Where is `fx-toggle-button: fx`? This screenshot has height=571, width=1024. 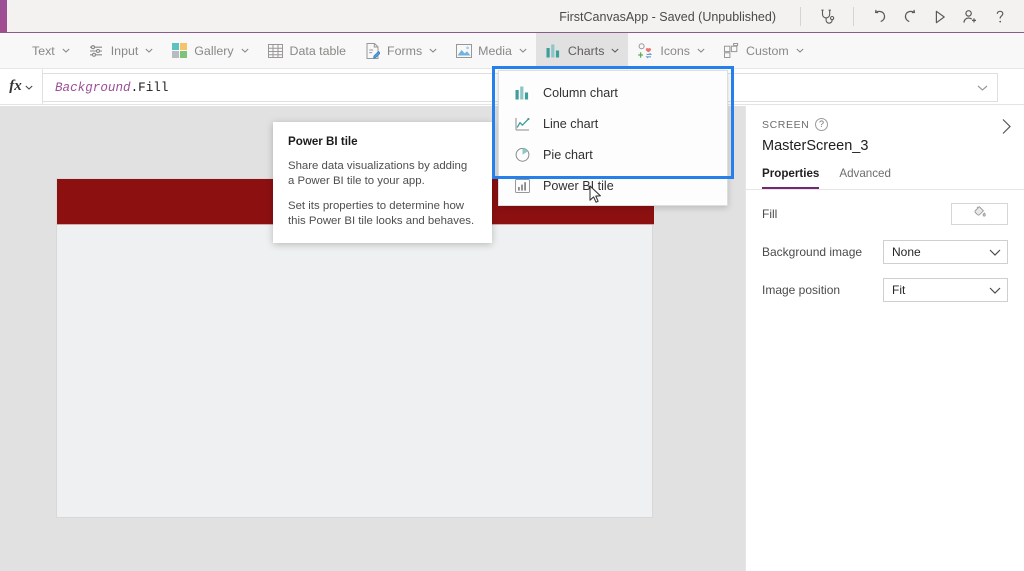
fx-toggle-button: fx is located at coordinates (21, 86).